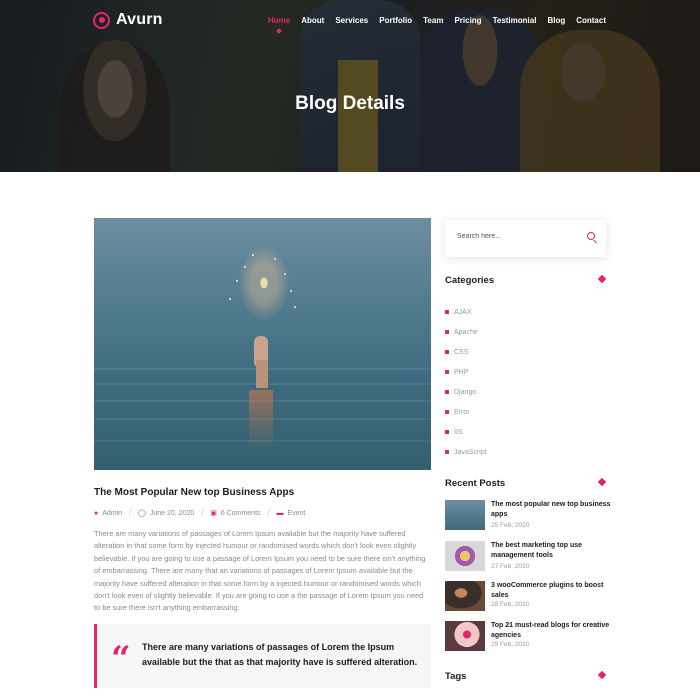 This screenshot has height=700, width=700. What do you see at coordinates (112, 513) in the screenshot?
I see `post-author: Admin` at bounding box center [112, 513].